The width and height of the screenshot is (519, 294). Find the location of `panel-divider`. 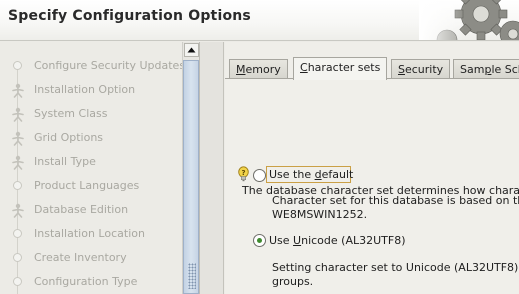

panel-divider is located at coordinates (212, 168).